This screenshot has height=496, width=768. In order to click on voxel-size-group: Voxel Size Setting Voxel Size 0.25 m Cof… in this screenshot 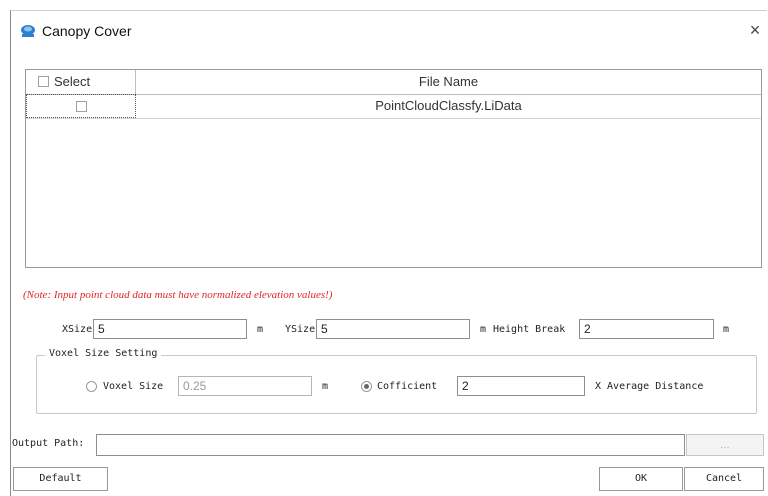, I will do `click(396, 381)`.